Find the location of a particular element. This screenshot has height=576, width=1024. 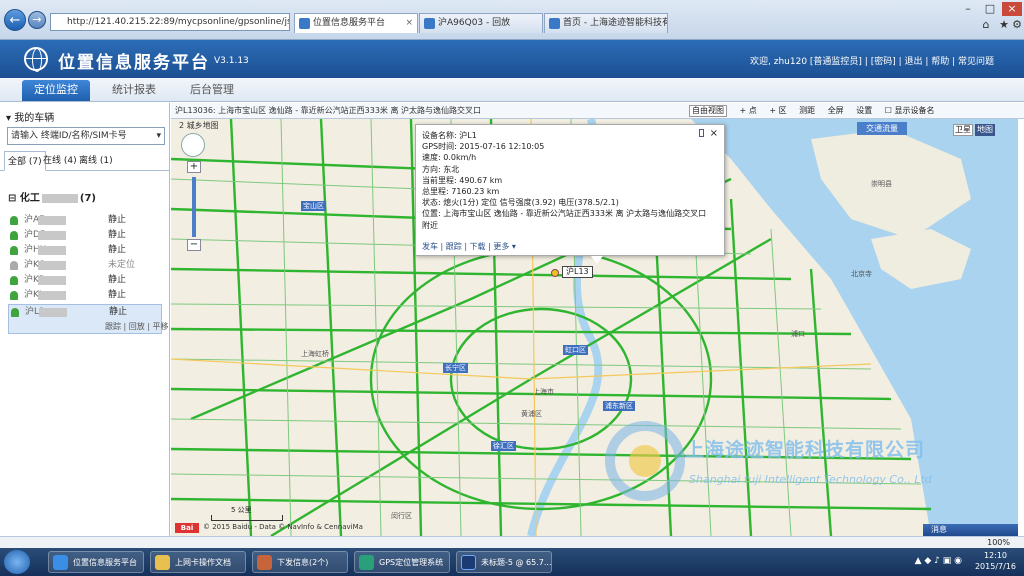

view-select: 自由视图 is located at coordinates (708, 111).